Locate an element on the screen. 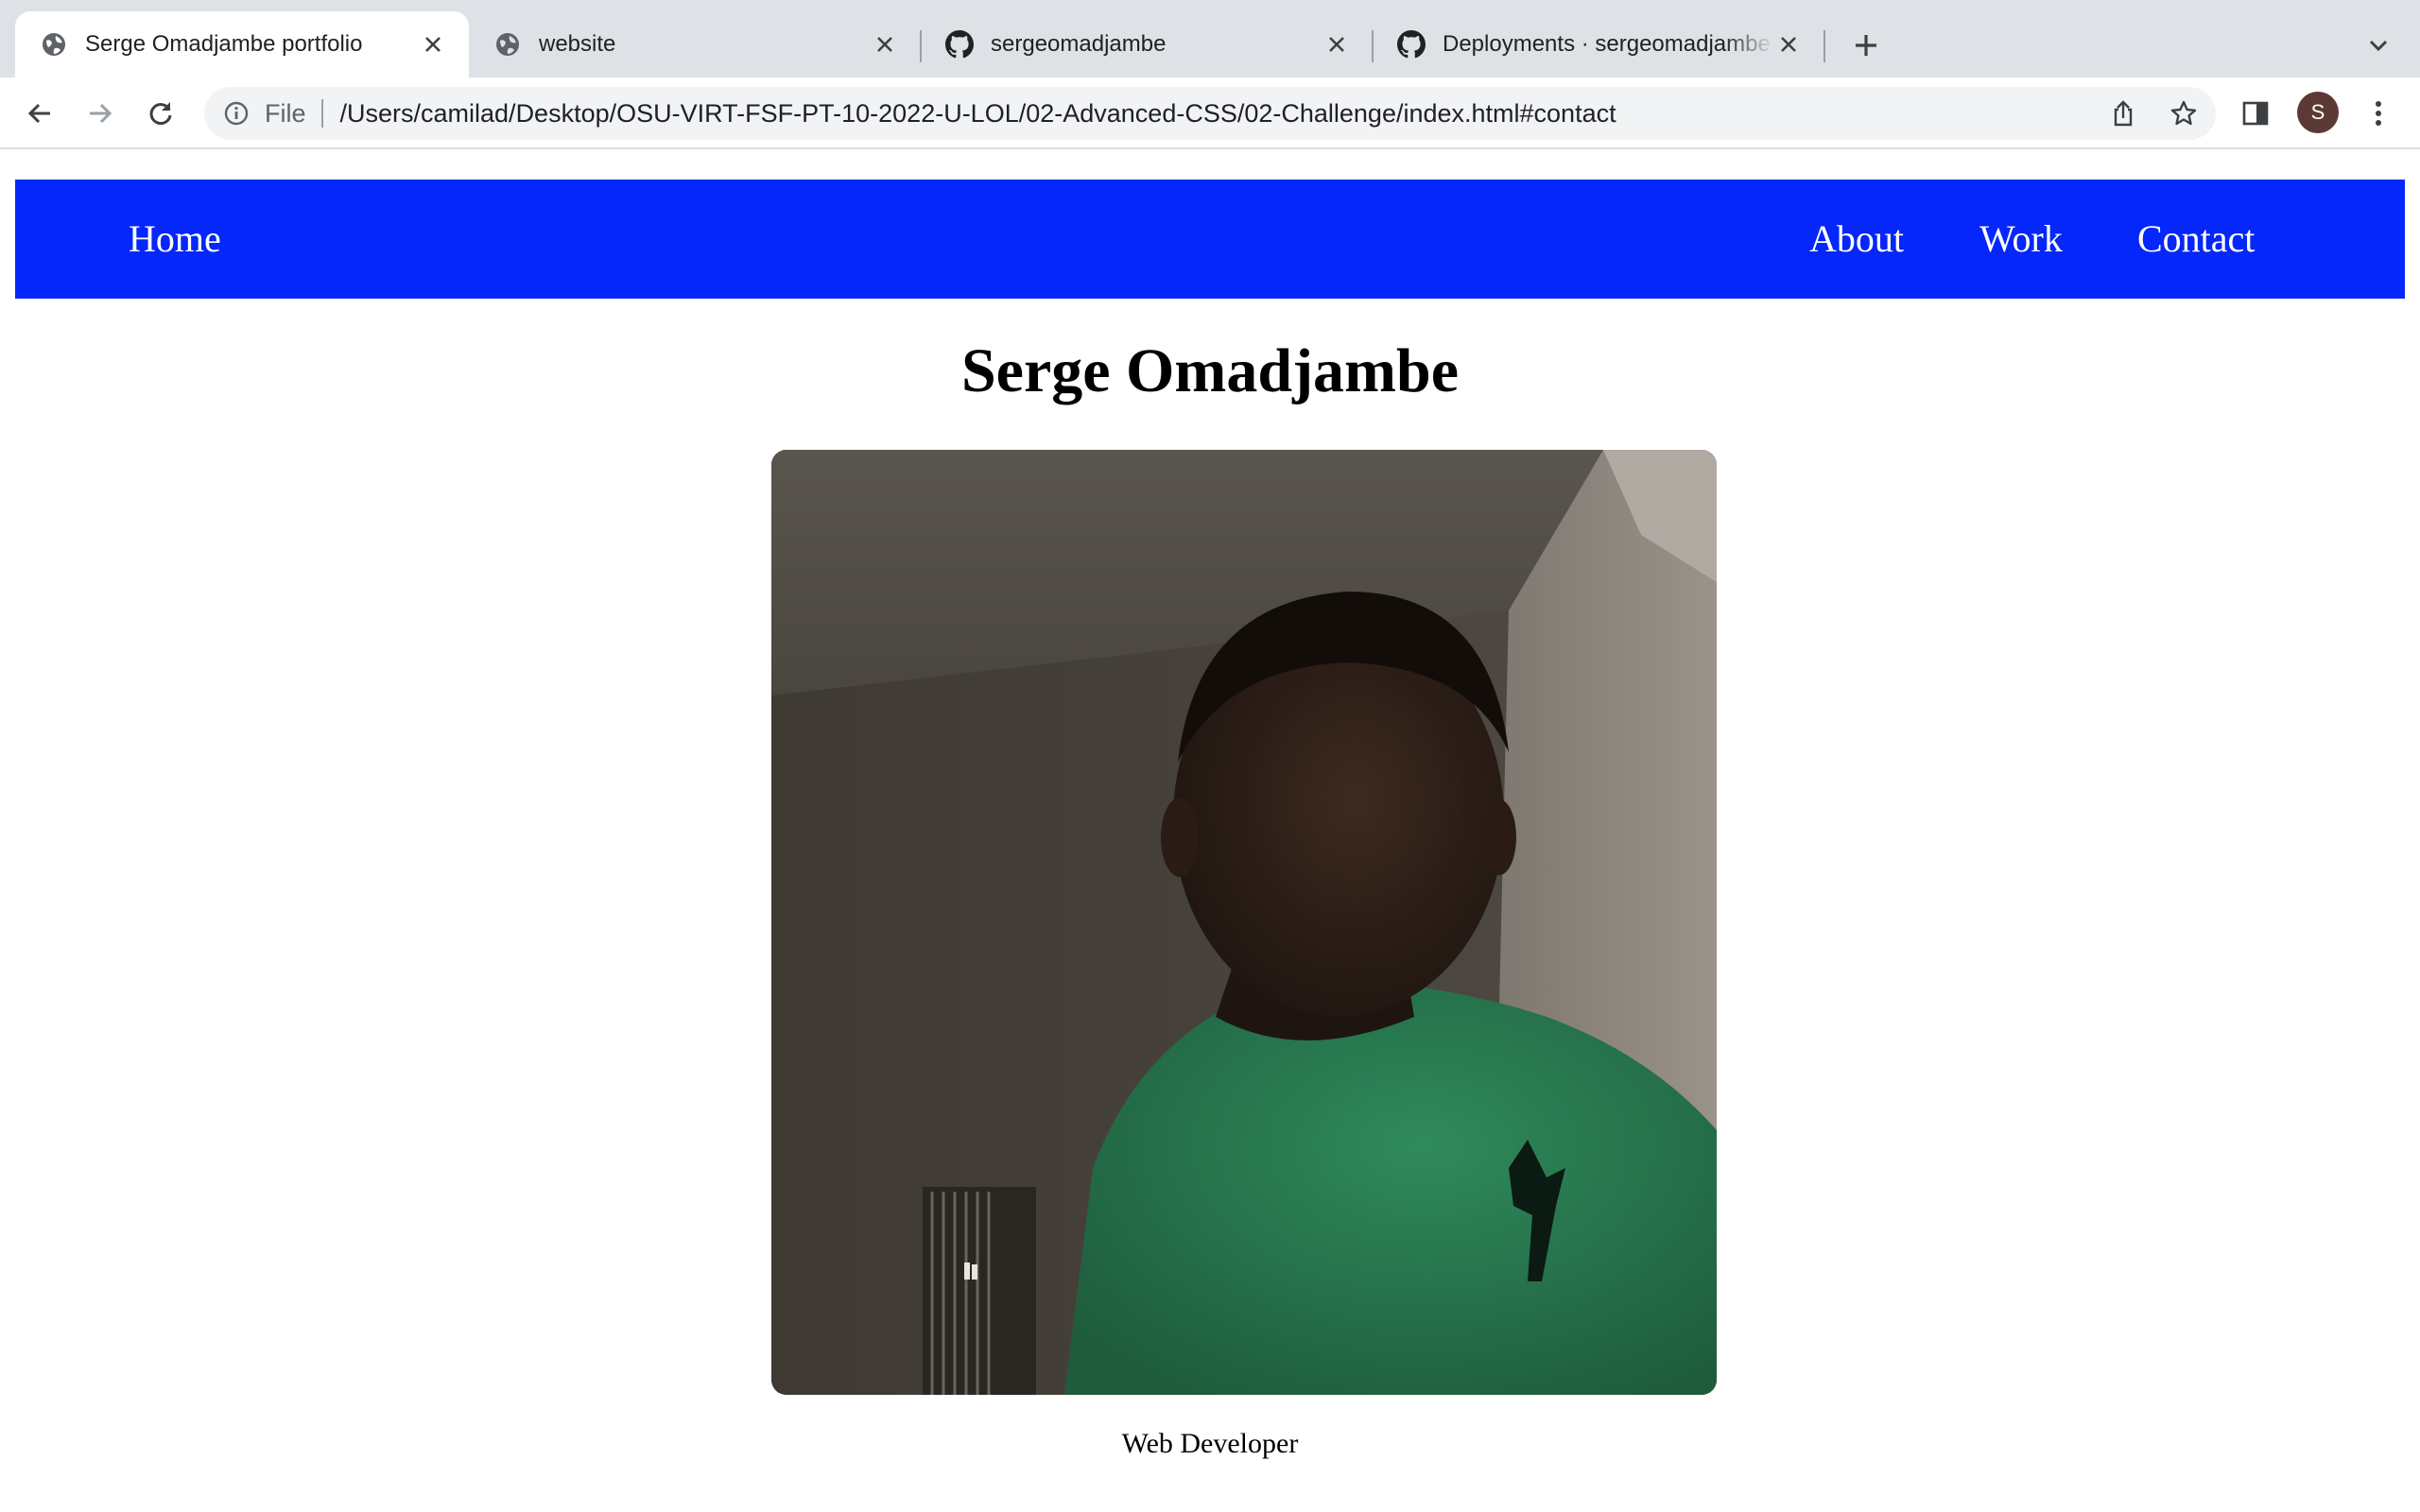 This screenshot has width=2420, height=1512. side-panel-icon is located at coordinates (2255, 113).